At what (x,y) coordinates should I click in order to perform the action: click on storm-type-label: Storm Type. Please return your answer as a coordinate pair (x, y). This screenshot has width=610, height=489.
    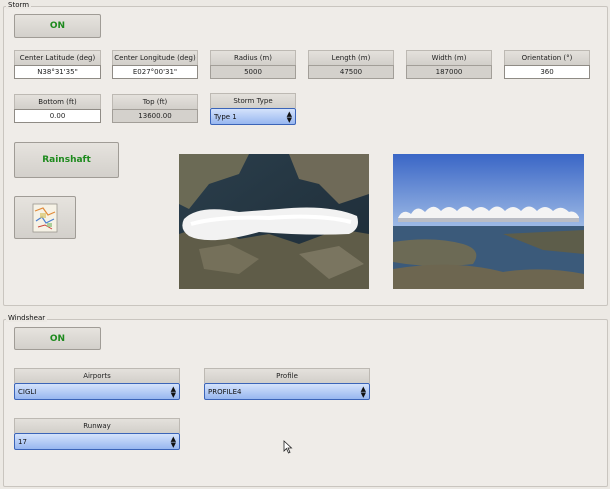
    Looking at the image, I should click on (253, 100).